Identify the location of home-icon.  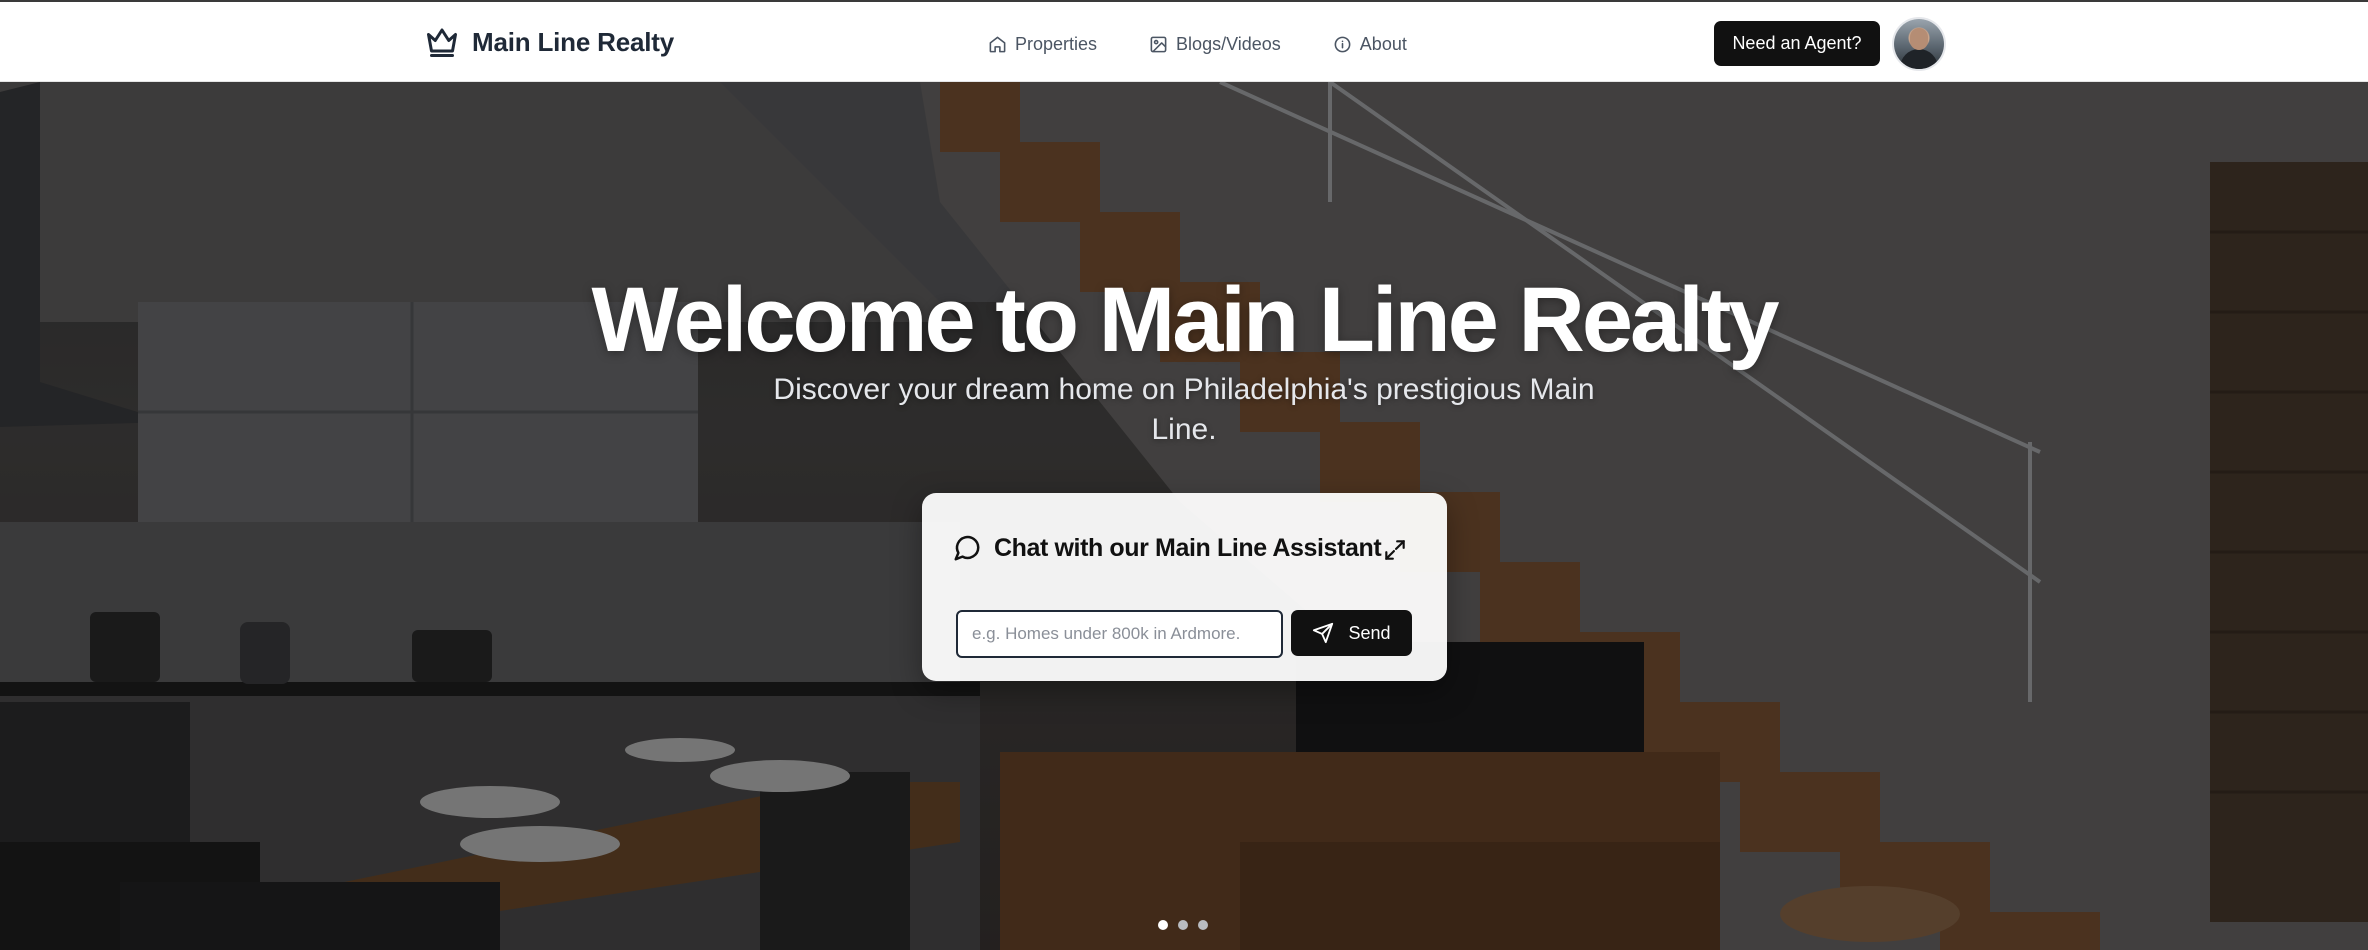
(997, 44).